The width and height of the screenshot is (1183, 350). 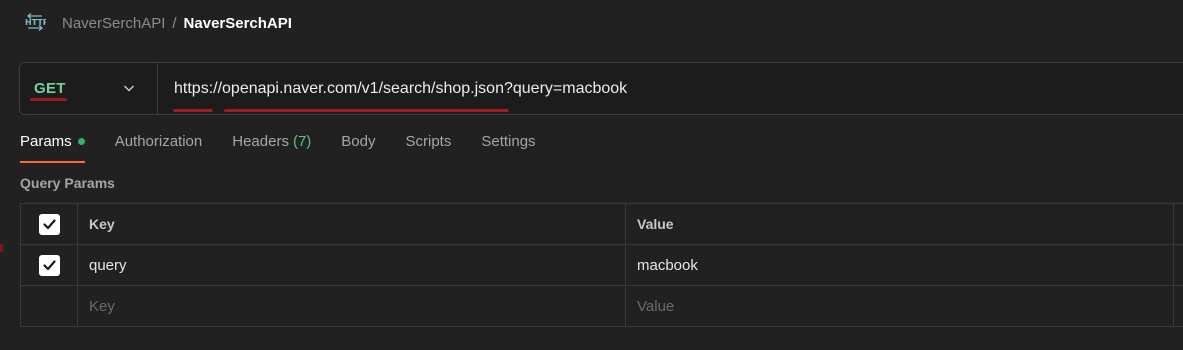 What do you see at coordinates (302, 141) in the screenshot?
I see `headers-count: (7)` at bounding box center [302, 141].